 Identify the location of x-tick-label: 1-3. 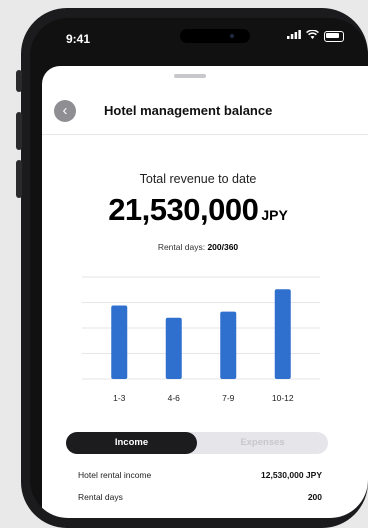
(119, 398).